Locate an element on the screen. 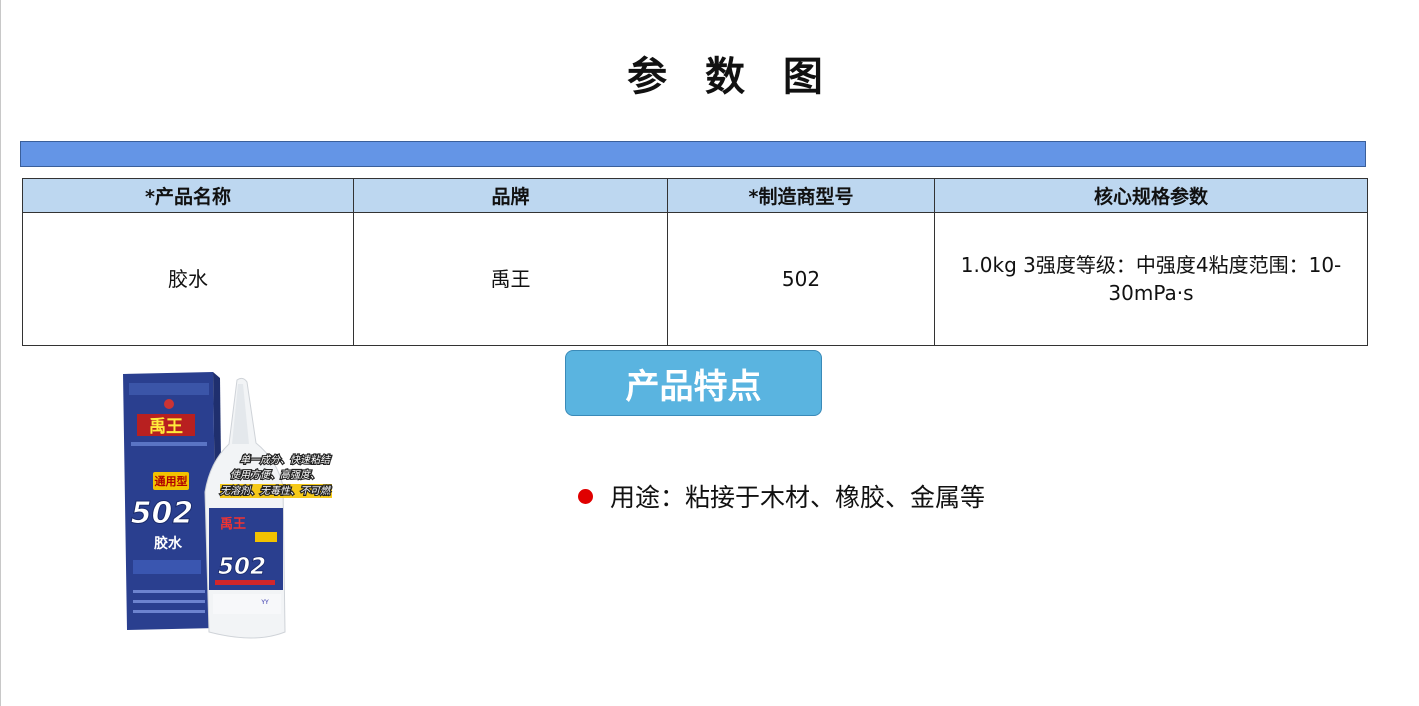  cell-specs: 1.0kg 3强度等级：中强度4粘度范围：10-30mPa·s is located at coordinates (1151, 279).